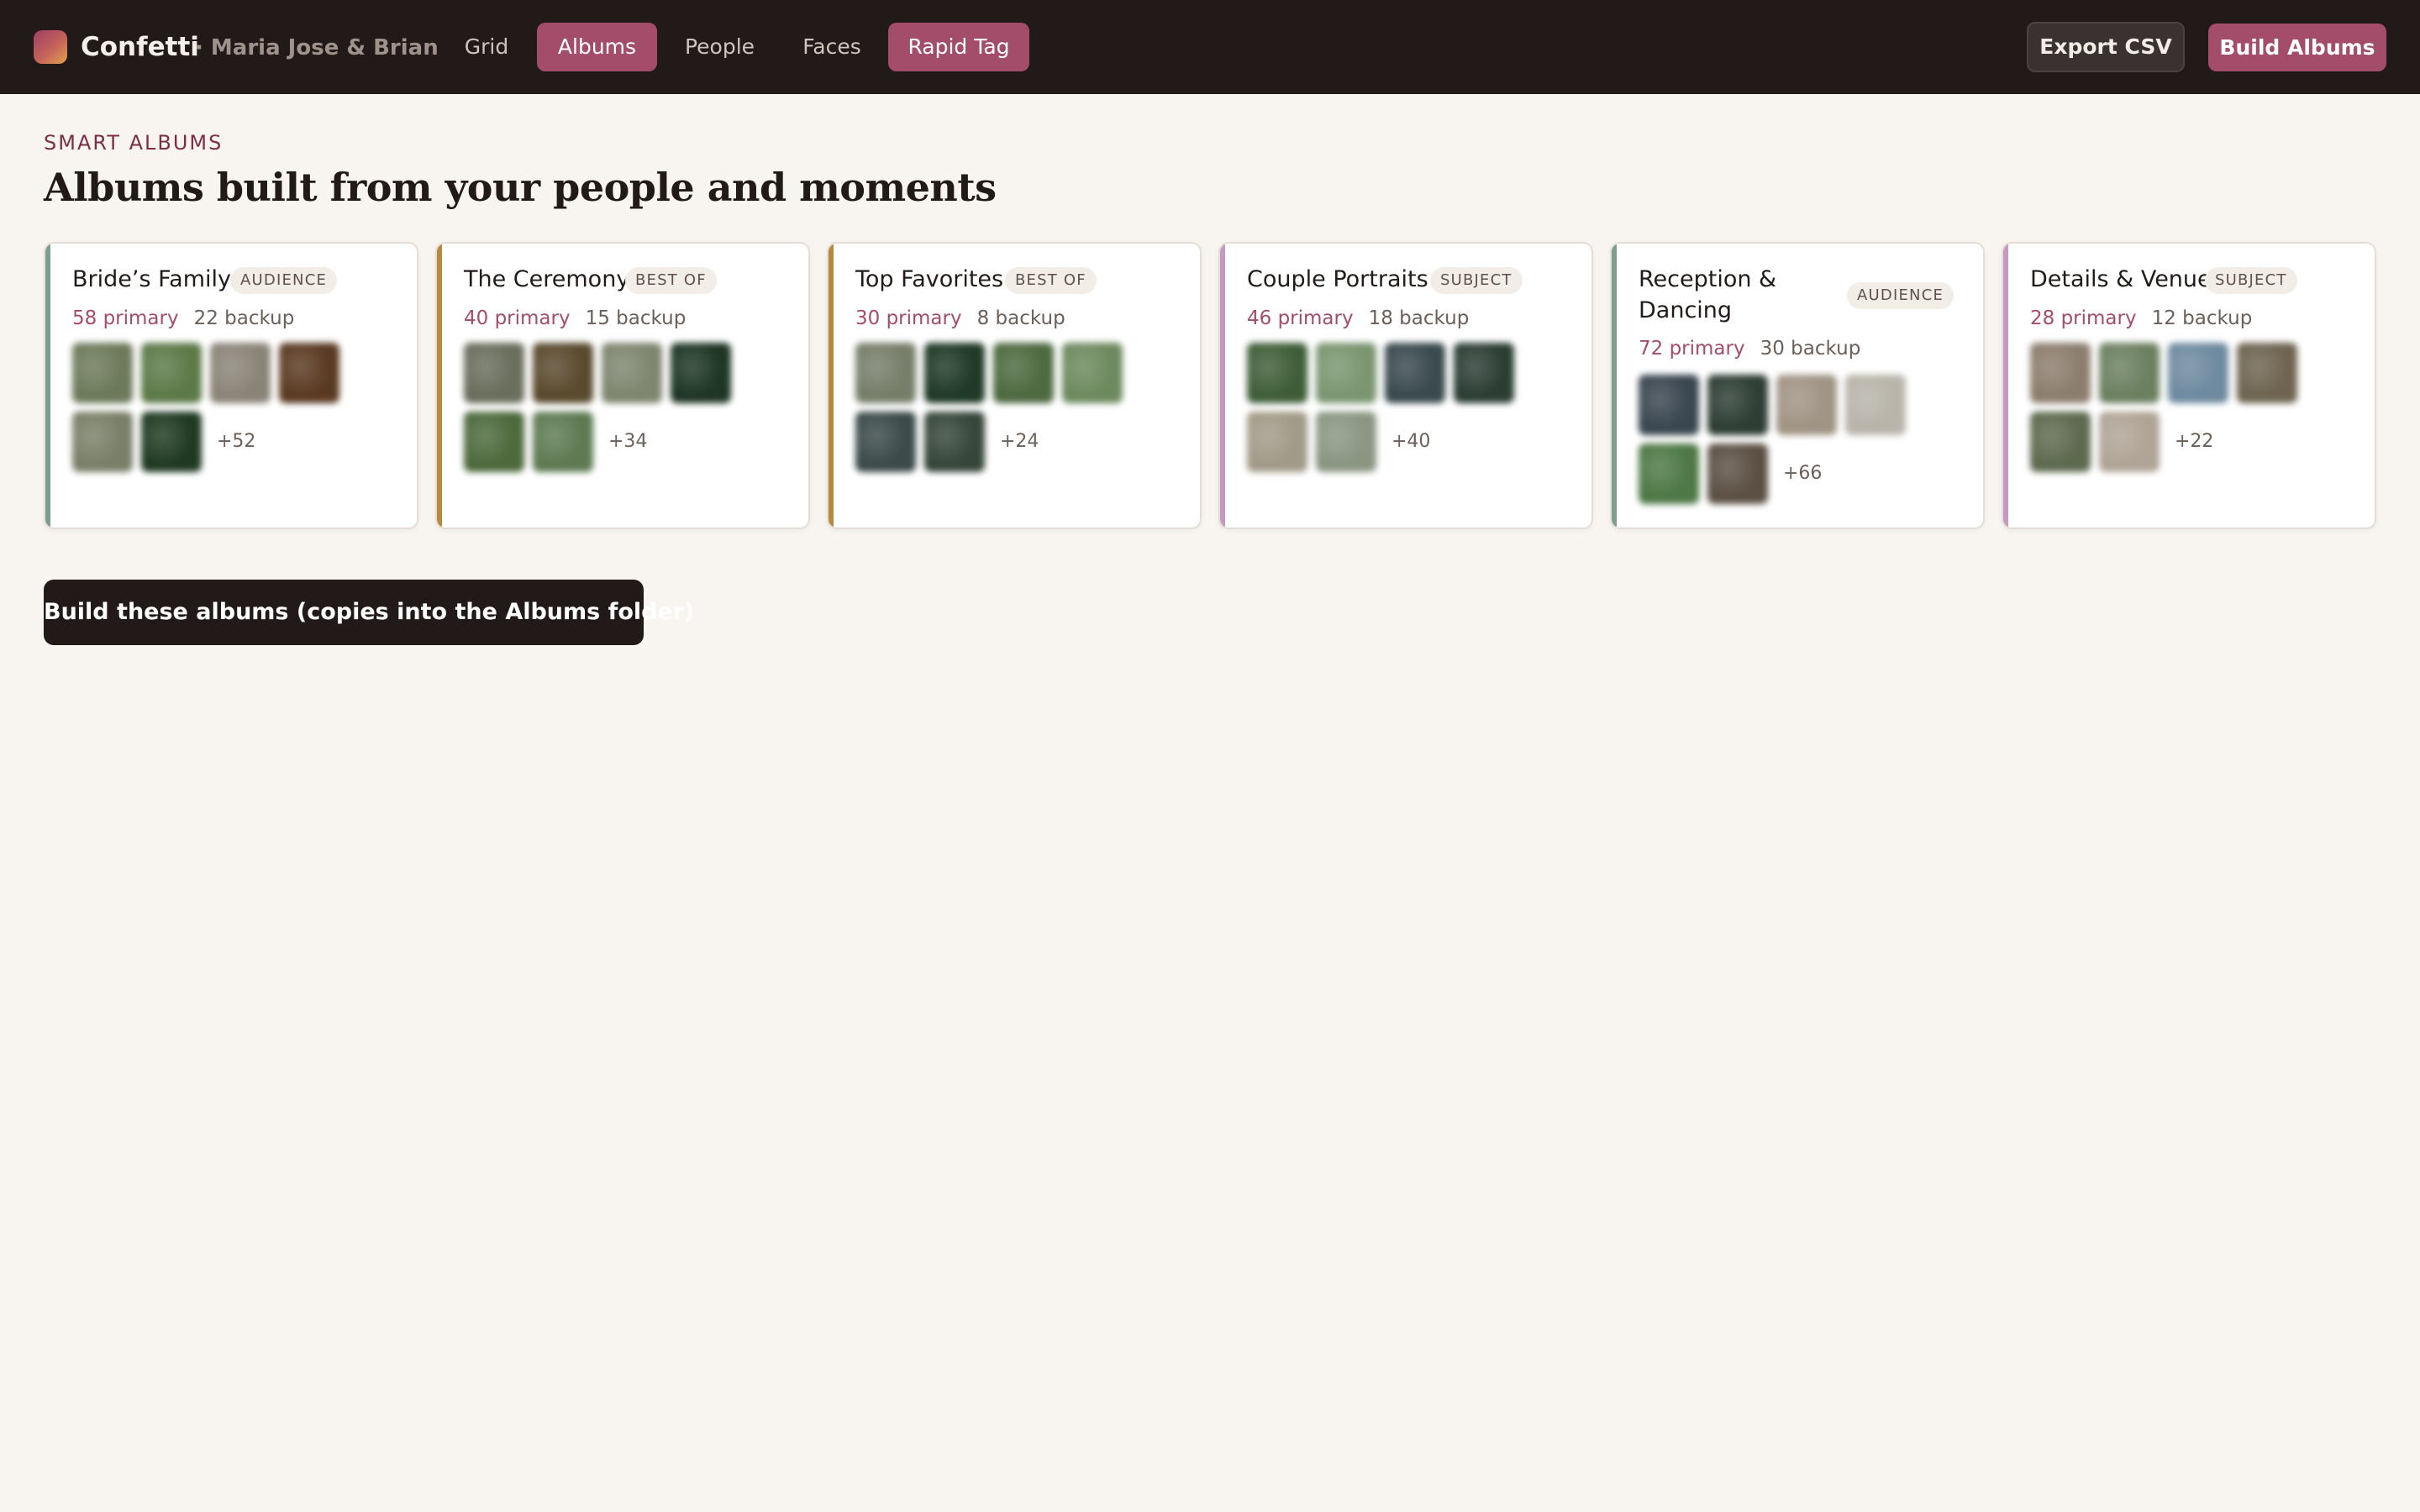 Image resolution: width=2420 pixels, height=1512 pixels. I want to click on export-csv-button: Export CSV, so click(2106, 47).